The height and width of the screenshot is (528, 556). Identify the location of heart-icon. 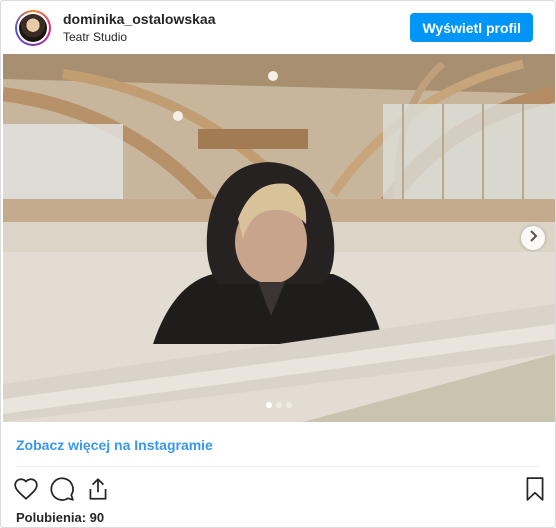
(26, 489).